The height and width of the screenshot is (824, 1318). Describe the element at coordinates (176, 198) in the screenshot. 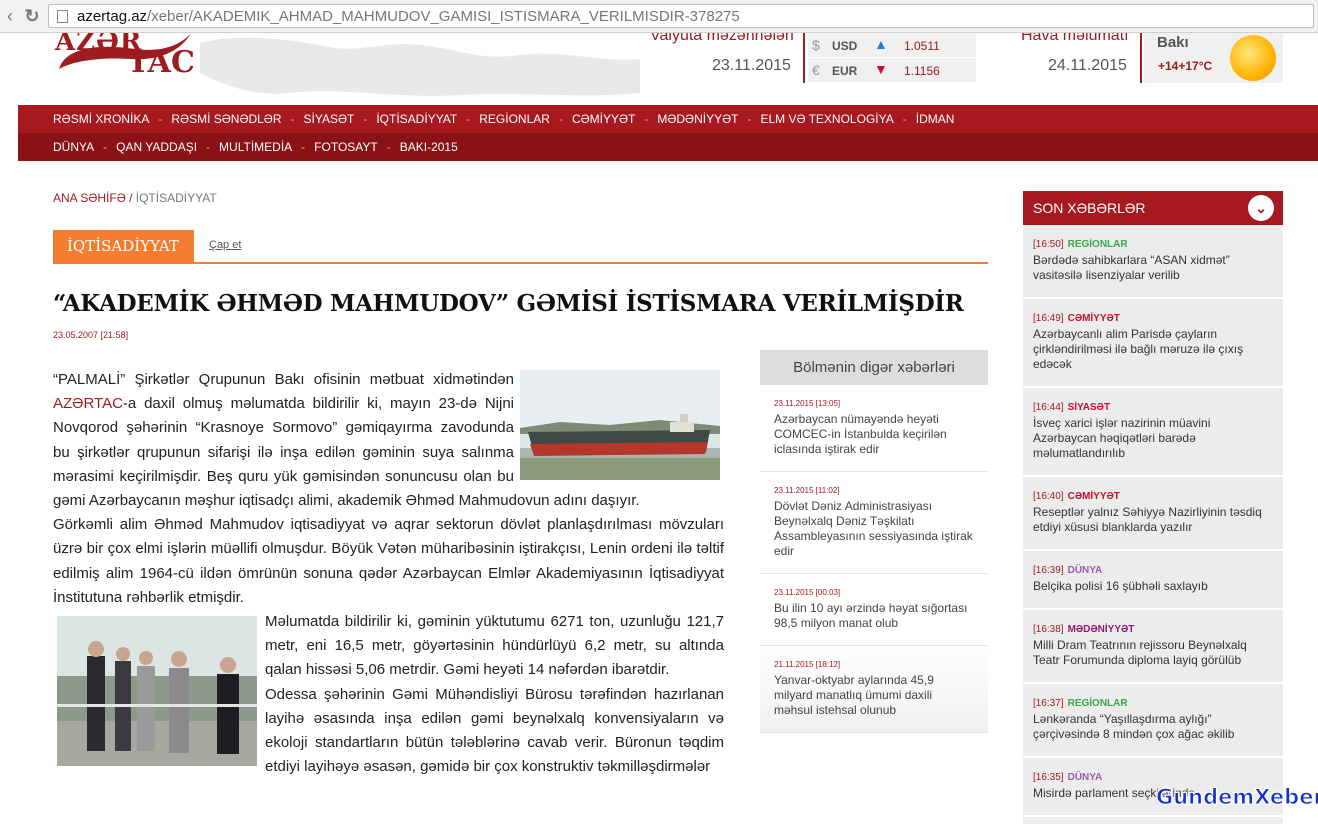

I see `breadcrumb-current: İQTİSADİYYAT` at that location.